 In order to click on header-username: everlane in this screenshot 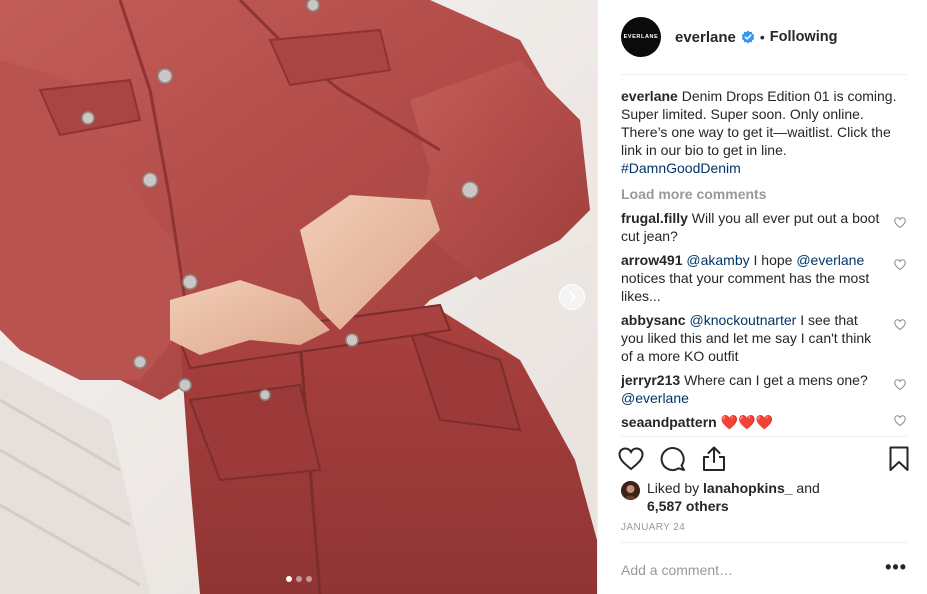, I will do `click(705, 37)`.